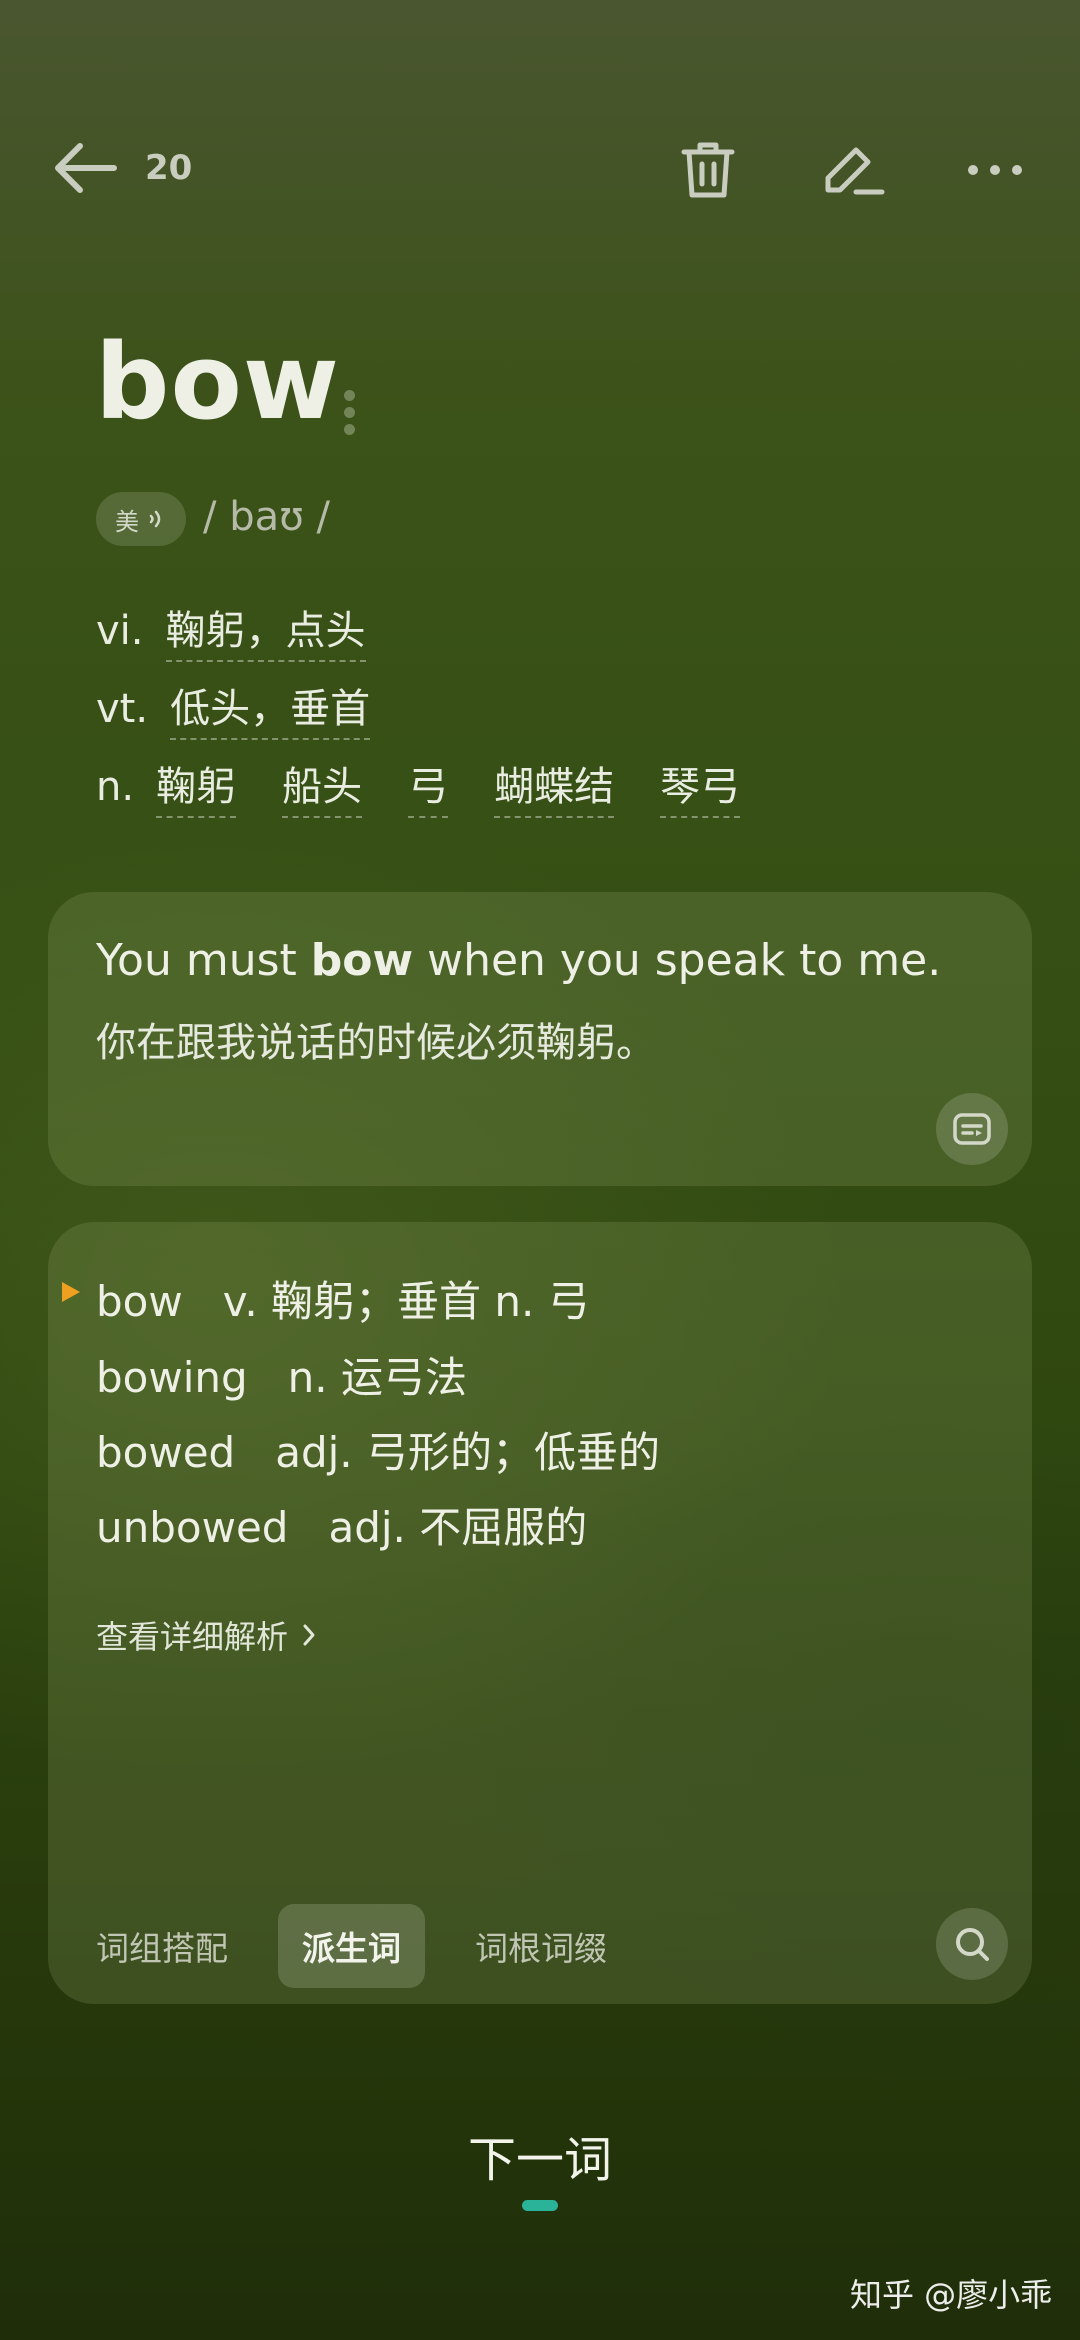  What do you see at coordinates (951, 2295) in the screenshot?
I see `watermark: 知乎 @廖小乖` at bounding box center [951, 2295].